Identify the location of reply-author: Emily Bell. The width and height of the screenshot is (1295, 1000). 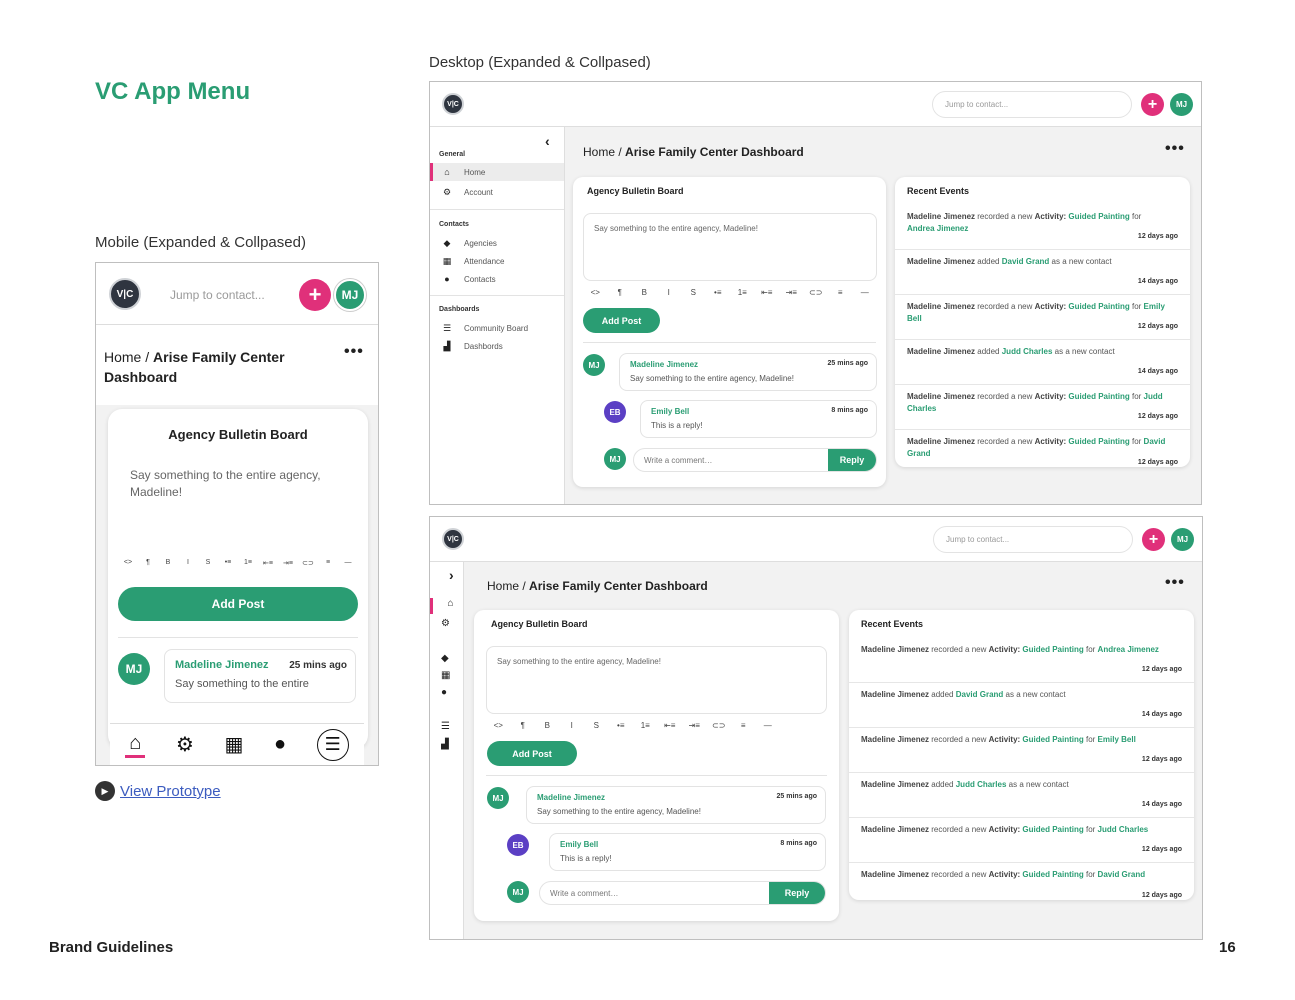
(670, 411).